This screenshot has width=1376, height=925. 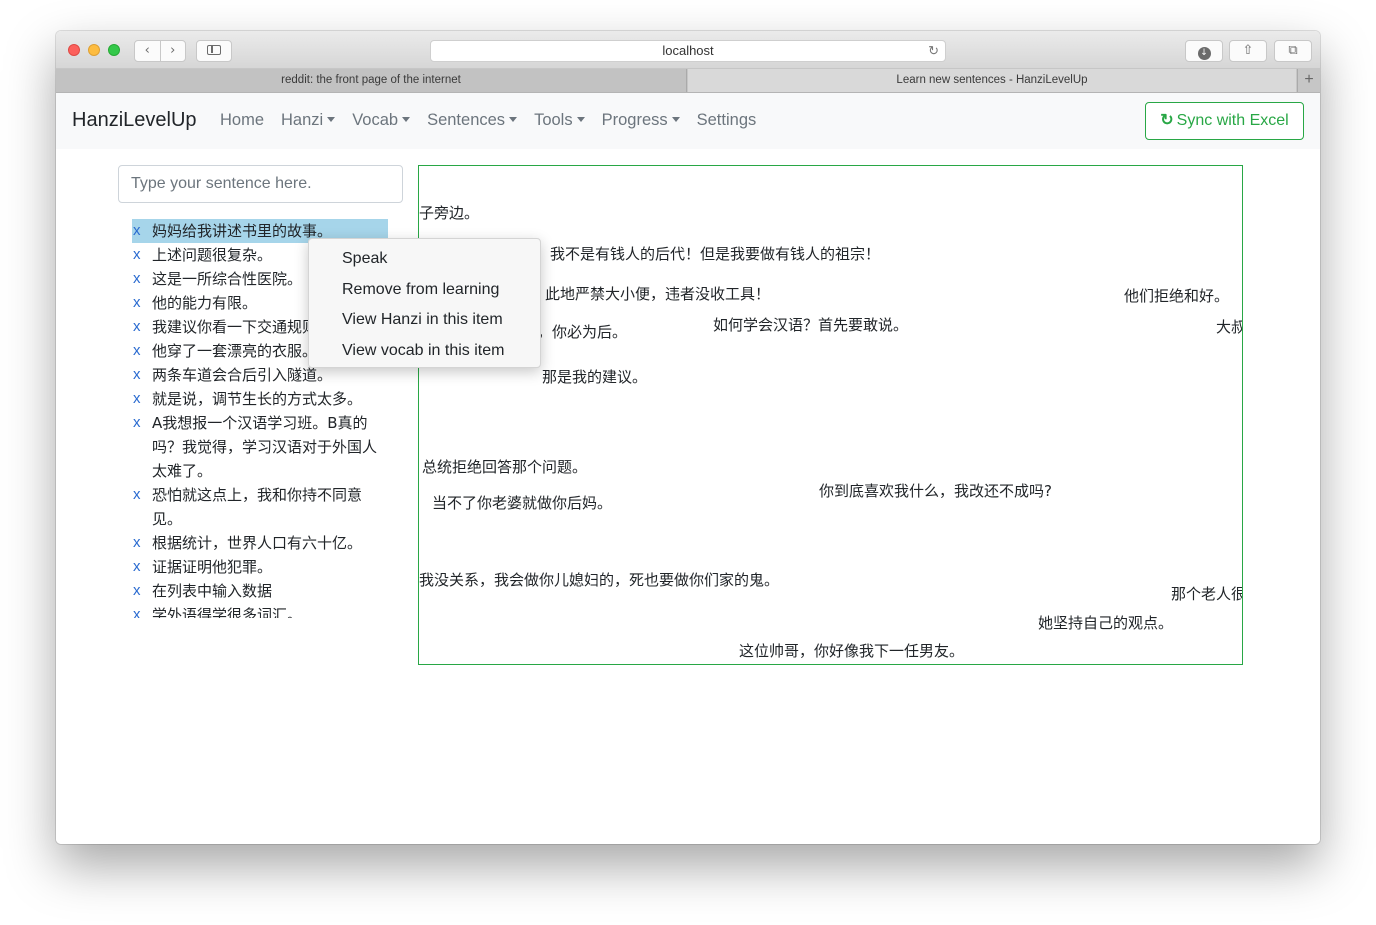 I want to click on forward-icon: ›, so click(x=173, y=51).